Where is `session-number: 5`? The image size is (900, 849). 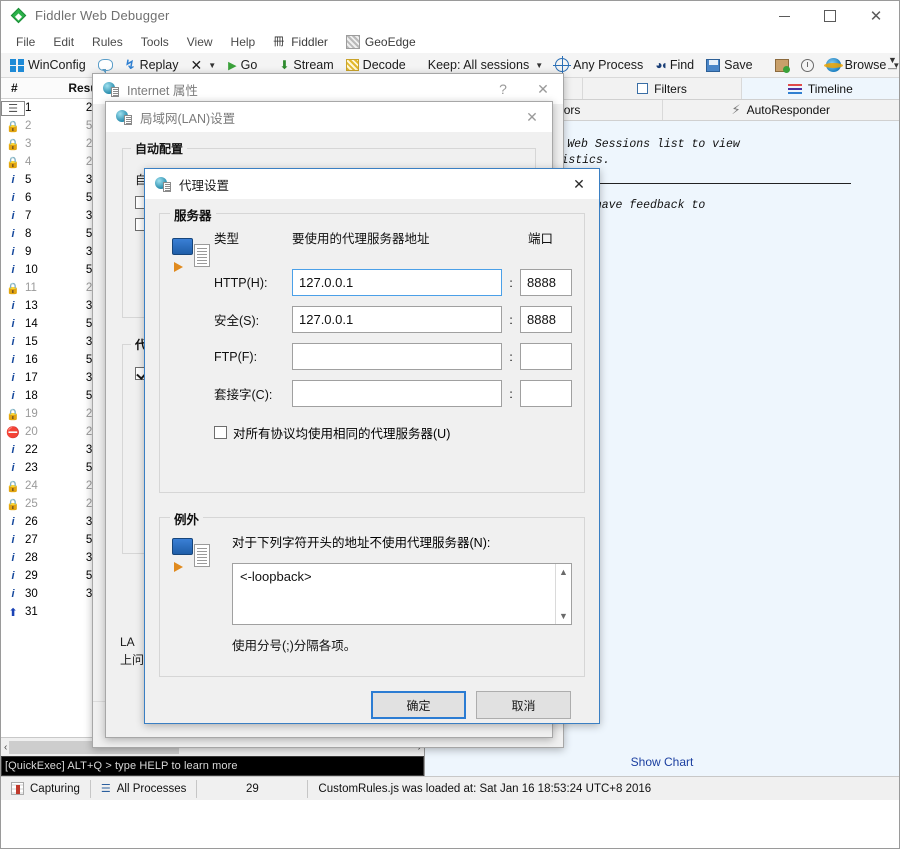 session-number: 5 is located at coordinates (28, 180).